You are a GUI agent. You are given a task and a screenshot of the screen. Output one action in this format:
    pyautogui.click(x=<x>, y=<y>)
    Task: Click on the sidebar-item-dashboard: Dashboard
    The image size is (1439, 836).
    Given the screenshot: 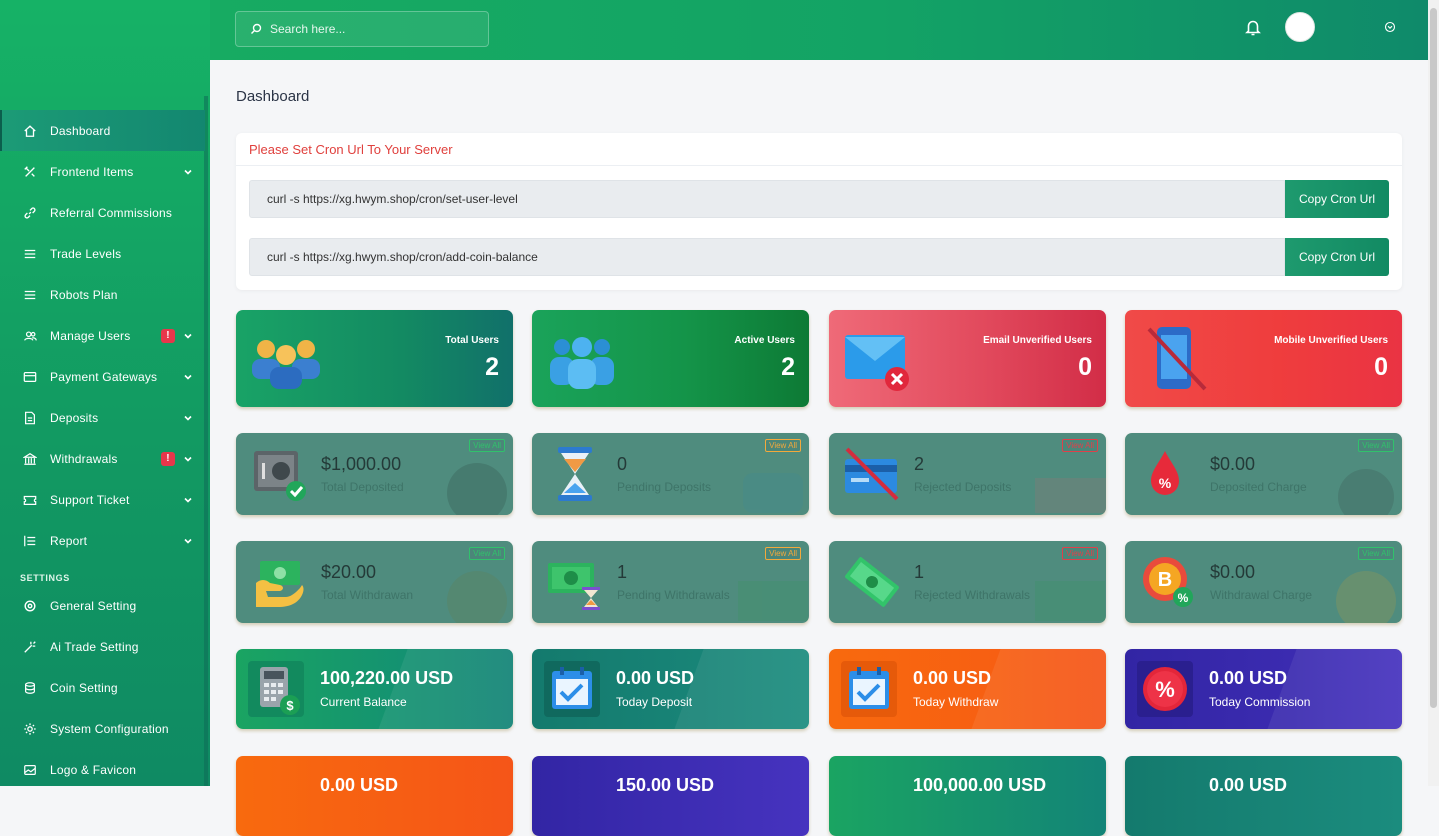 What is the action you would take?
    pyautogui.click(x=102, y=130)
    